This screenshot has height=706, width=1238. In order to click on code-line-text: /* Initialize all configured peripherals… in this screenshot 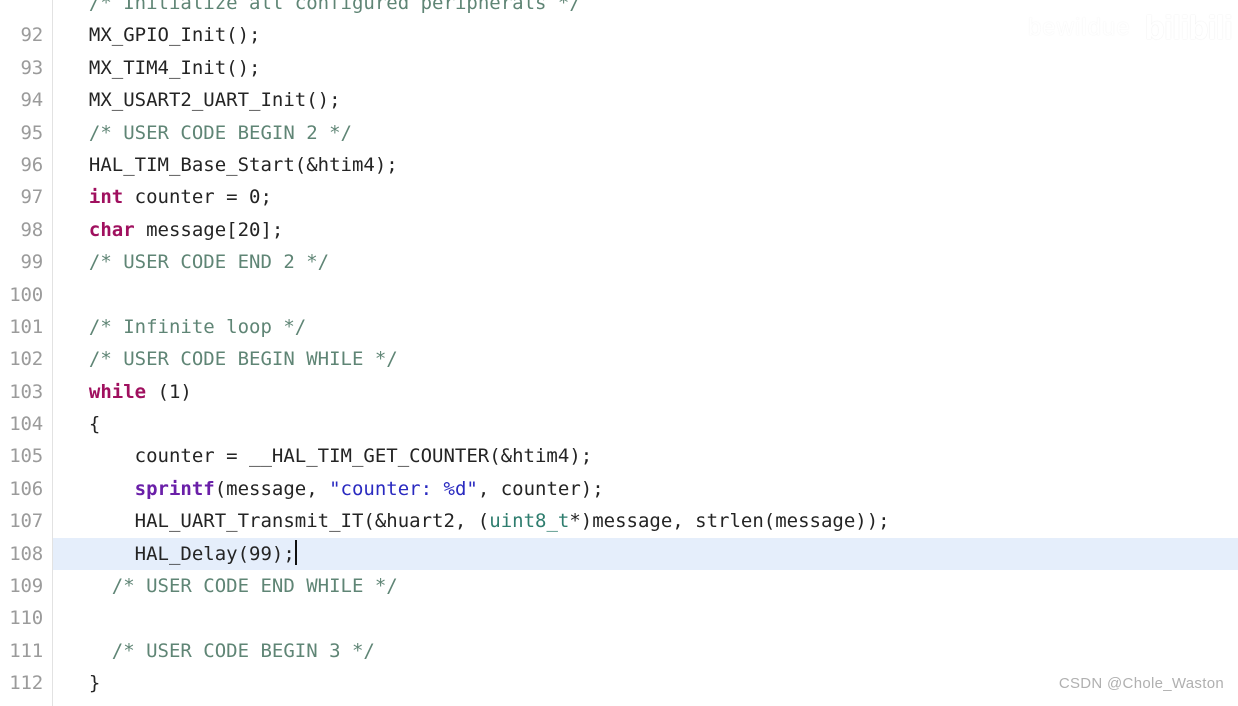, I will do `click(645, 9)`.